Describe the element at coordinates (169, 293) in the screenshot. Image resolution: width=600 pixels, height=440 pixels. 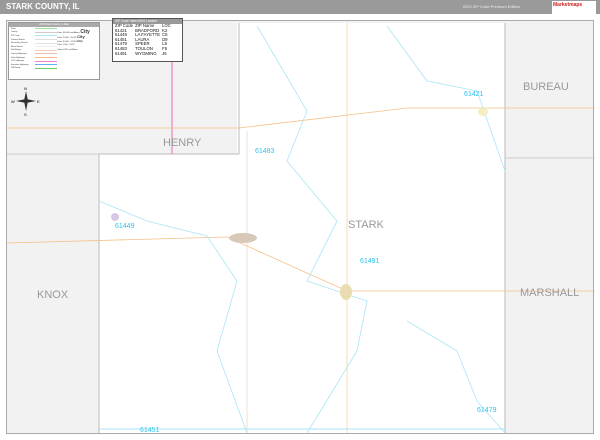
I see `stark-county-west` at that location.